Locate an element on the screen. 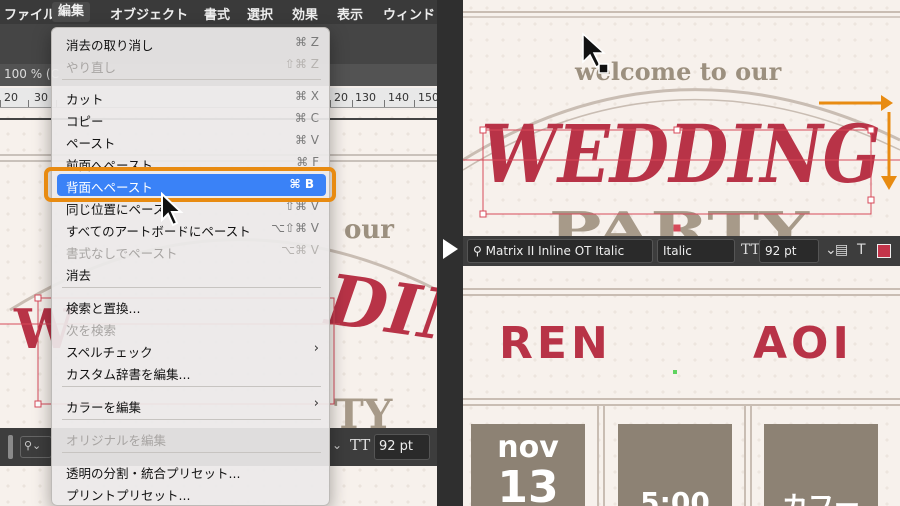  before-after-divider is located at coordinates (450, 253).